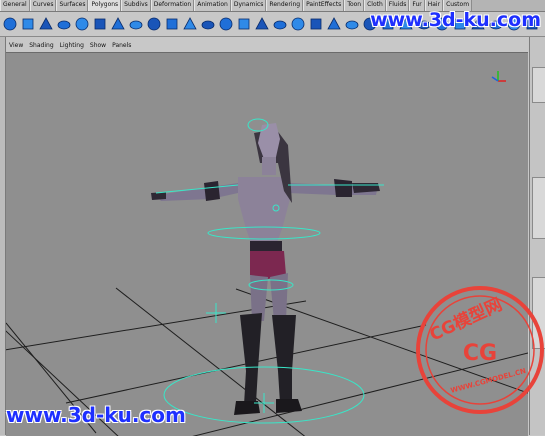 This screenshot has height=436, width=545. What do you see at coordinates (285, 5) in the screenshot?
I see `shelf-tab-rendering: Rendering` at bounding box center [285, 5].